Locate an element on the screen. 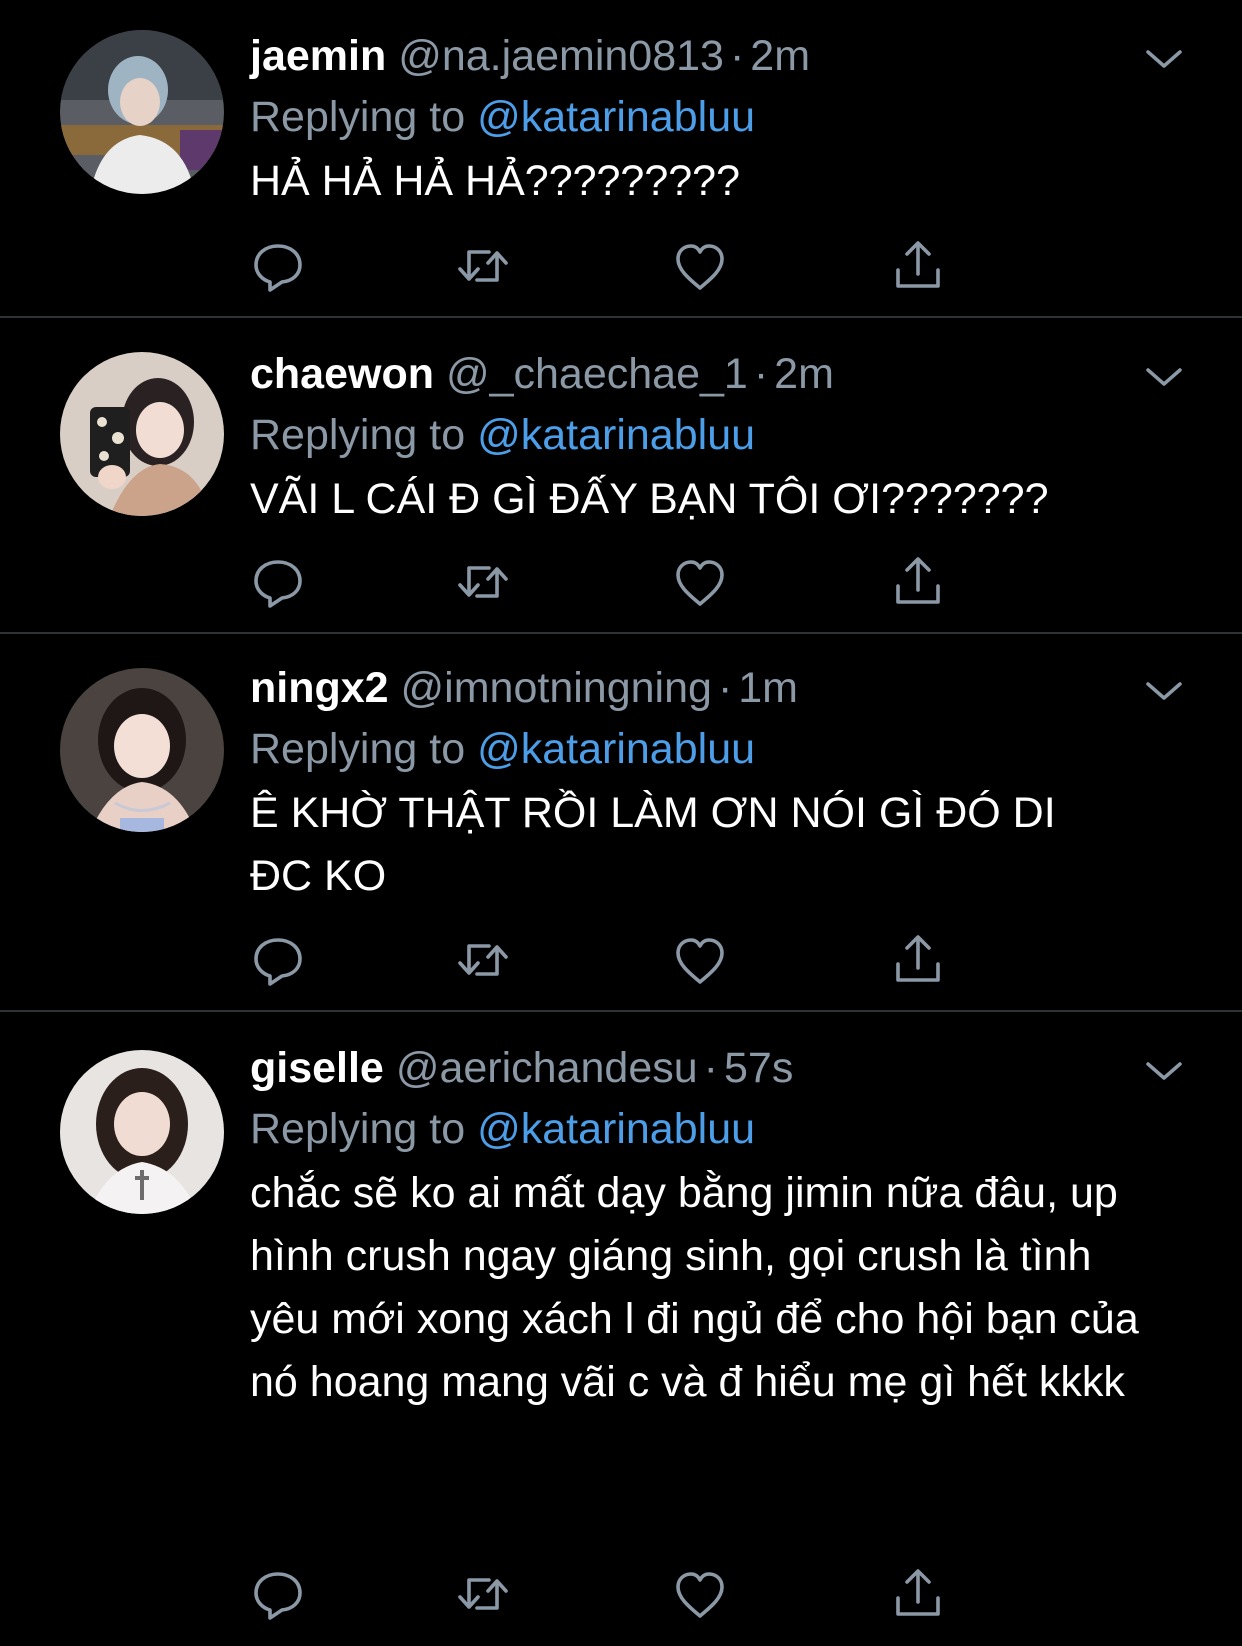  tweet-text: HẢ HẢ HẢ HẢ????????? is located at coordinates (495, 181).